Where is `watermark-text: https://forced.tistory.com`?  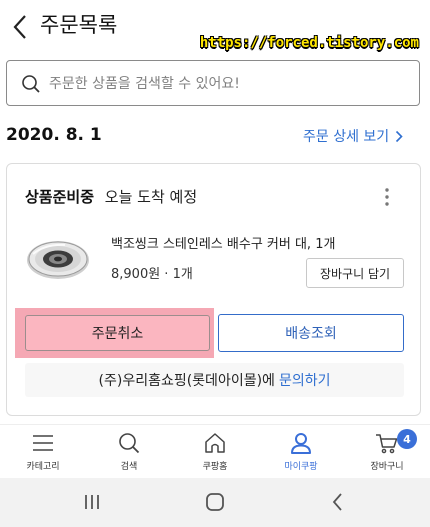 watermark-text: https://forced.tistory.com is located at coordinates (309, 43).